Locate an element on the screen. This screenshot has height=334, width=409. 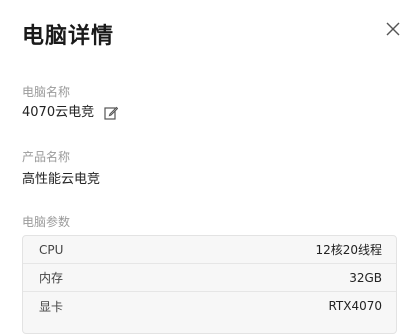
param-name: CPU is located at coordinates (51, 249).